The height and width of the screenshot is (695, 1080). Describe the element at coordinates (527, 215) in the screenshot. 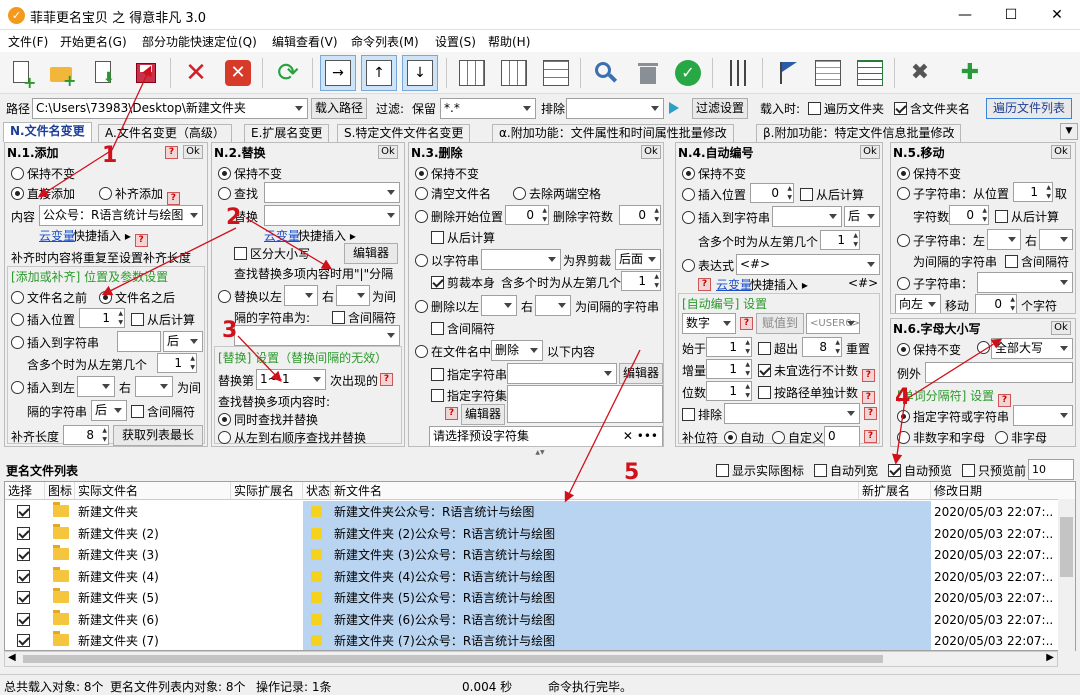

I see `delete-start-spinner: 0` at that location.